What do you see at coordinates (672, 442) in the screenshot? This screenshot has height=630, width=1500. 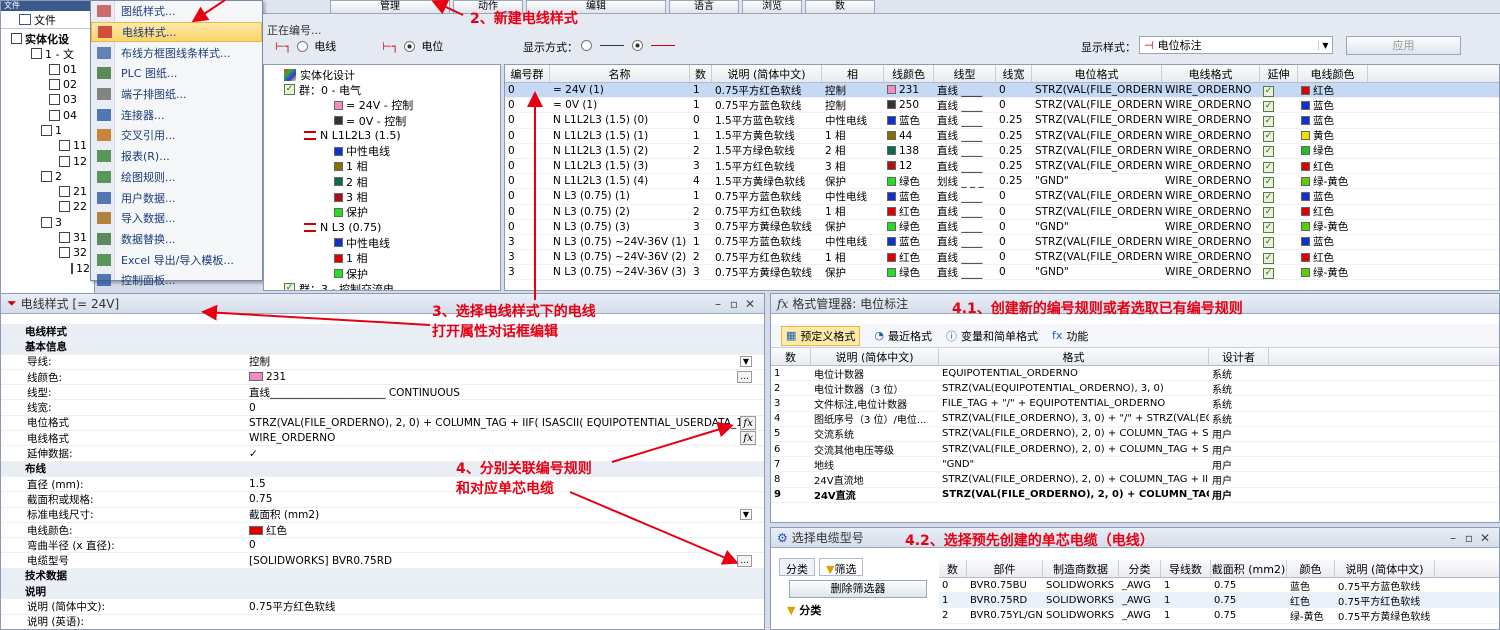 I see `arrow-to-potential-format` at bounding box center [672, 442].